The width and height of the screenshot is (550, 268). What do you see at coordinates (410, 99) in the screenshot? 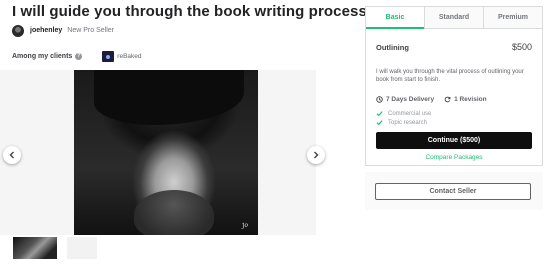
I see `delivery-label: 7 Days Delivery` at bounding box center [410, 99].